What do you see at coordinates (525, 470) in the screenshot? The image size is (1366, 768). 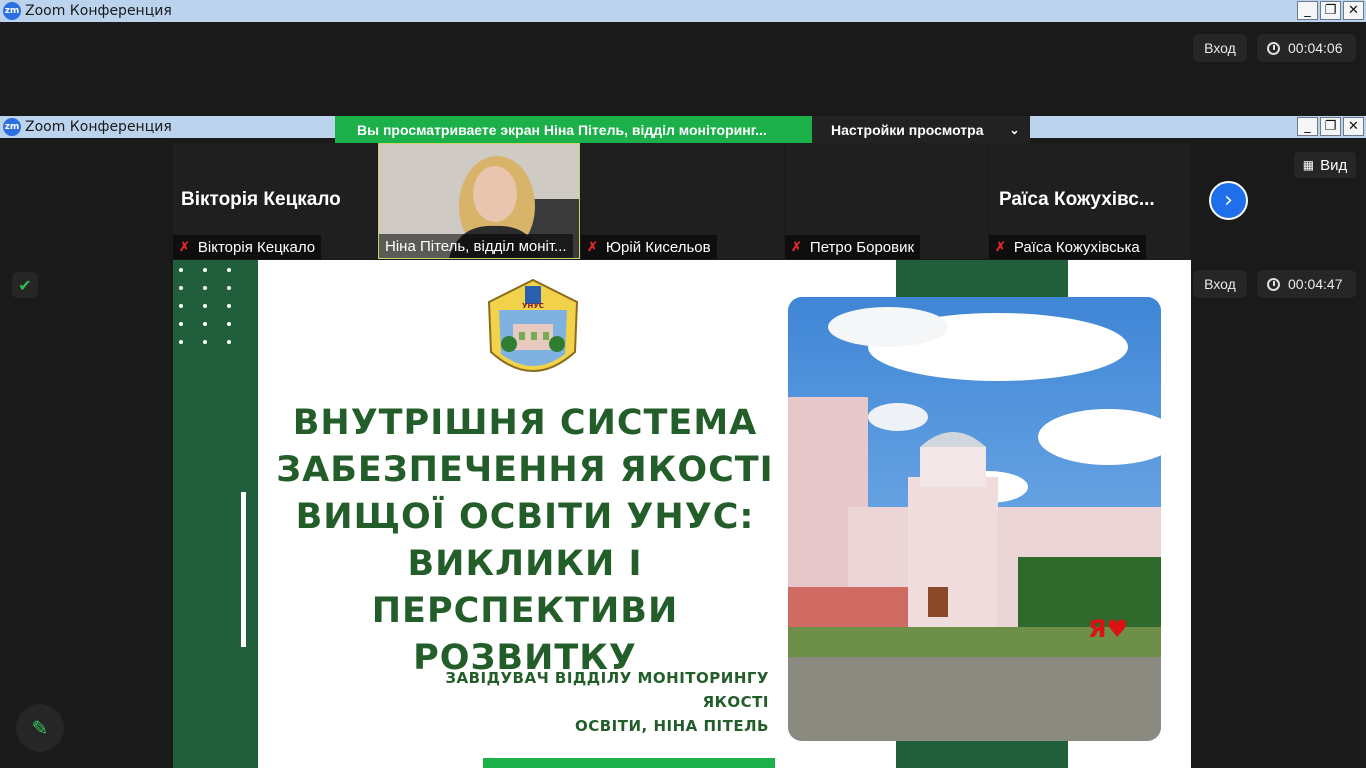 I see `slide-title-line: ЗАБЕЗПЕЧЕННЯ ЯКОСТІ` at bounding box center [525, 470].